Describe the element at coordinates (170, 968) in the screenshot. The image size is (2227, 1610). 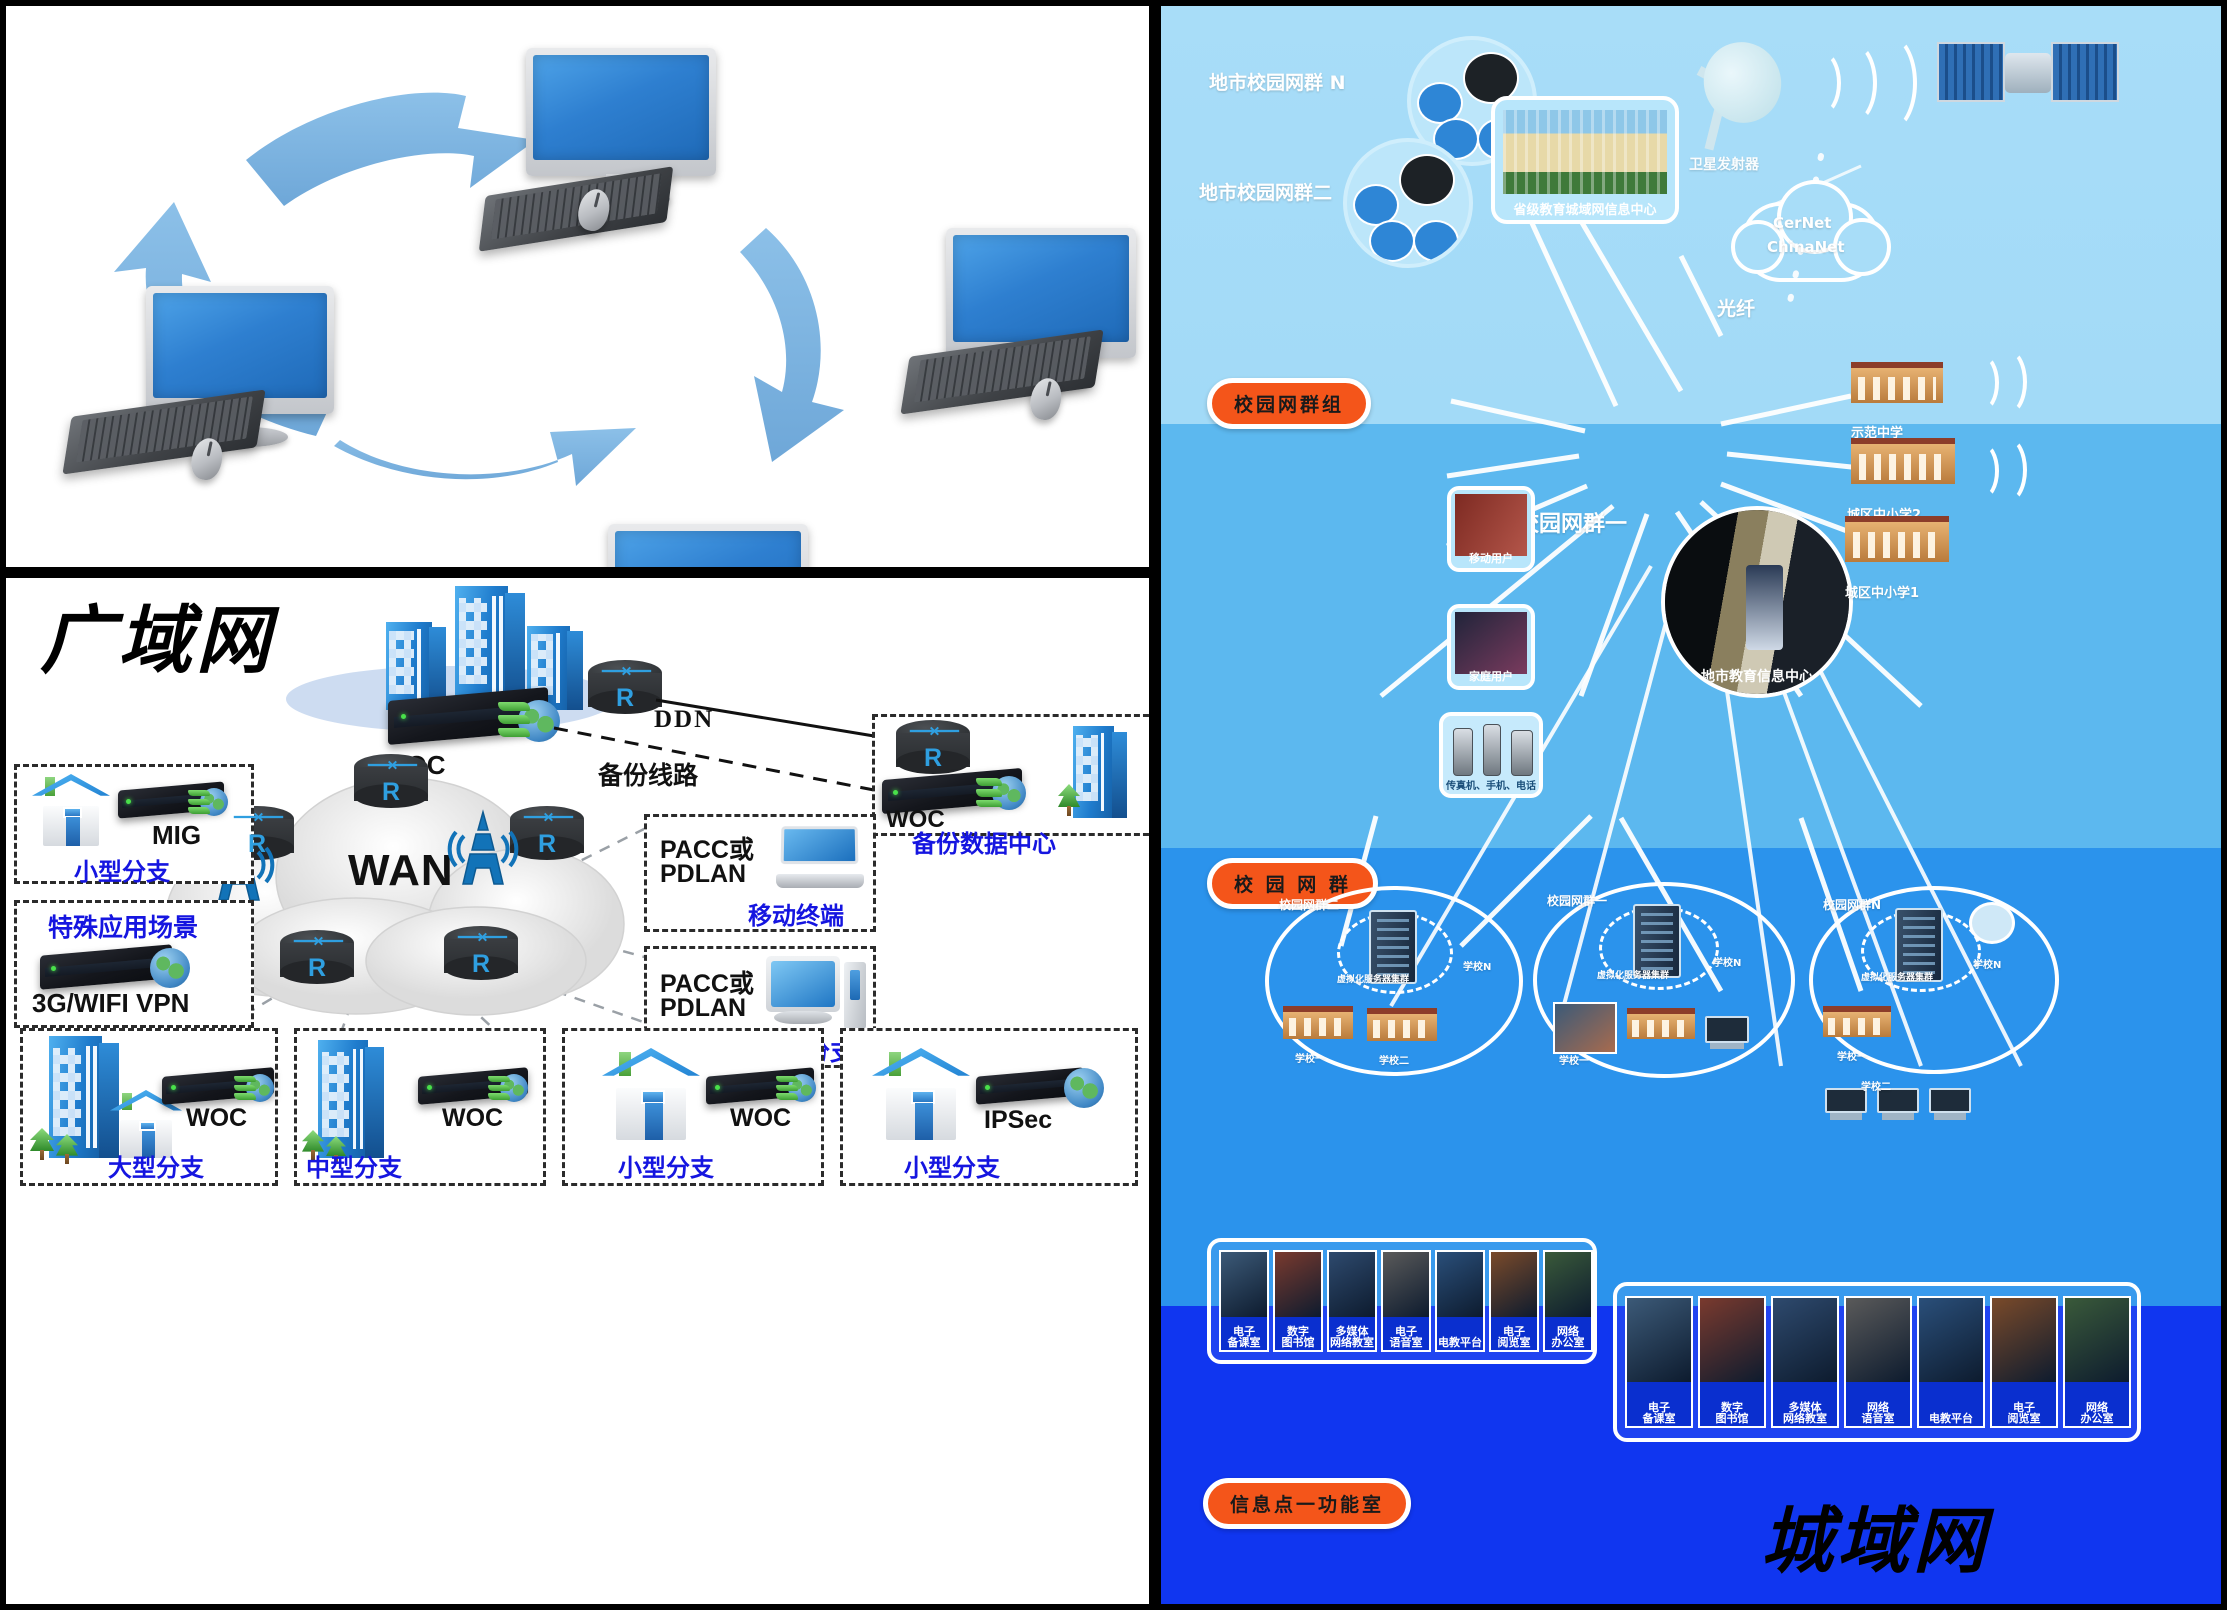
I see `vpn-globe-icon` at that location.